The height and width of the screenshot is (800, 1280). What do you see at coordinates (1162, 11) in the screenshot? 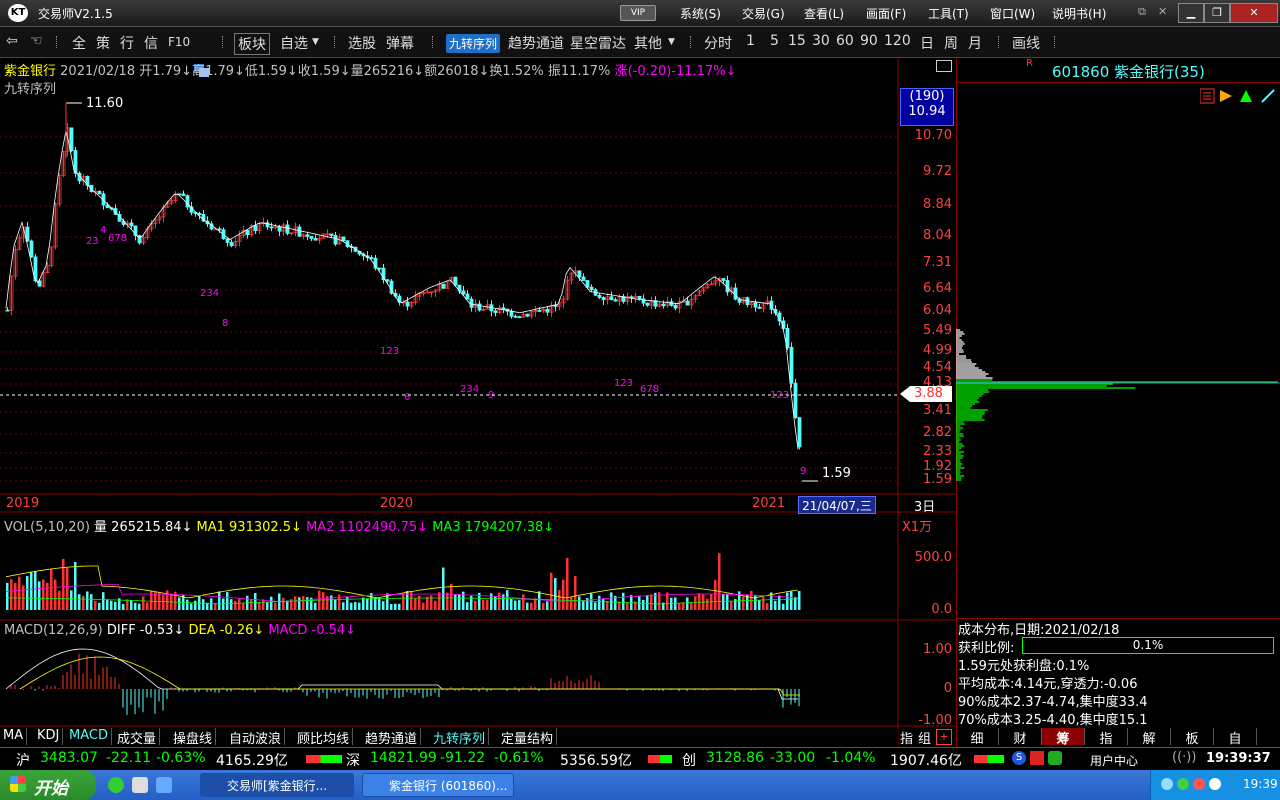
I see `close-small-icon: ✕` at bounding box center [1162, 11].